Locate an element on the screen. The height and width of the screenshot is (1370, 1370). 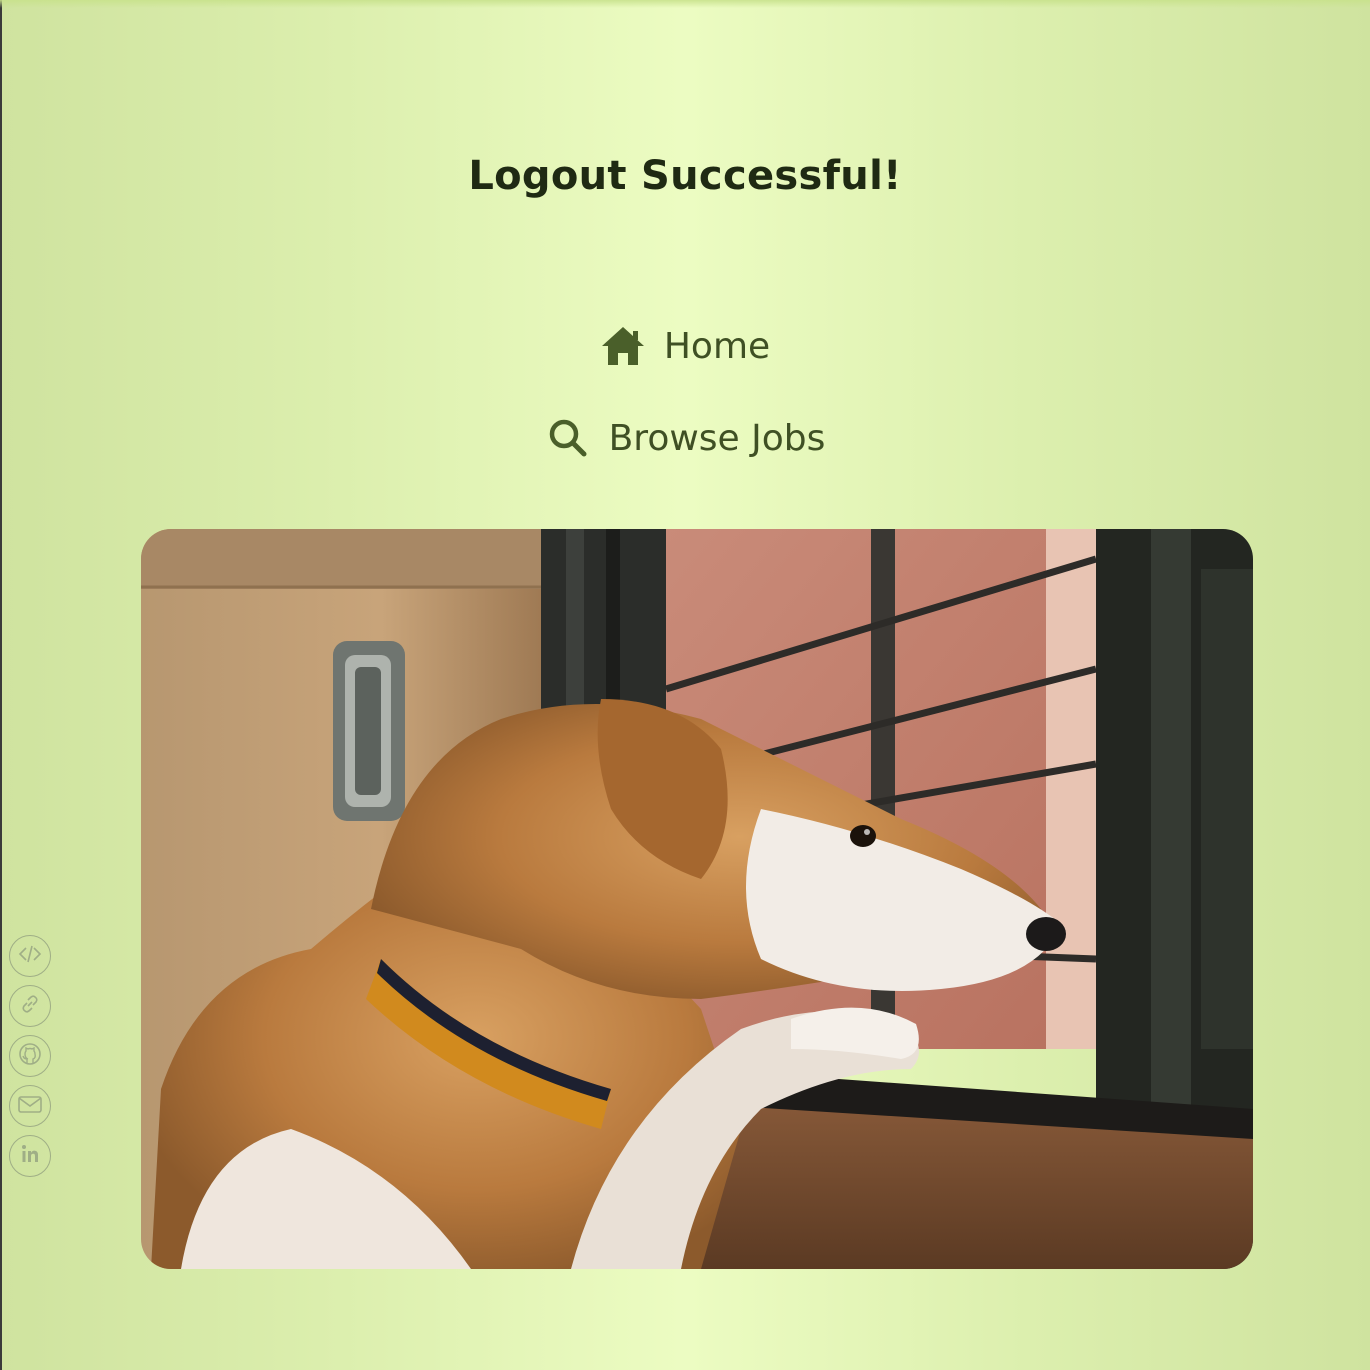
page-title: Logout Successful! is located at coordinates (685, 176).